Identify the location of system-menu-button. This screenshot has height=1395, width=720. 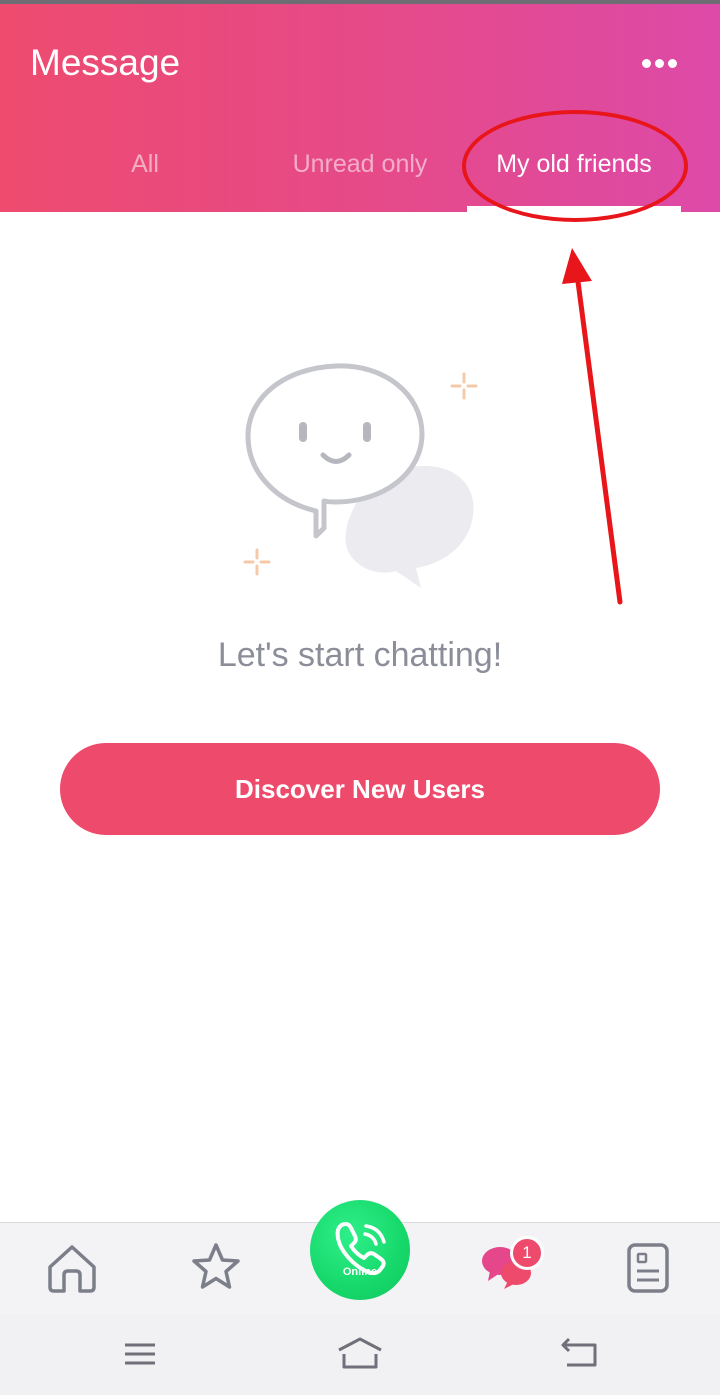
(140, 1354).